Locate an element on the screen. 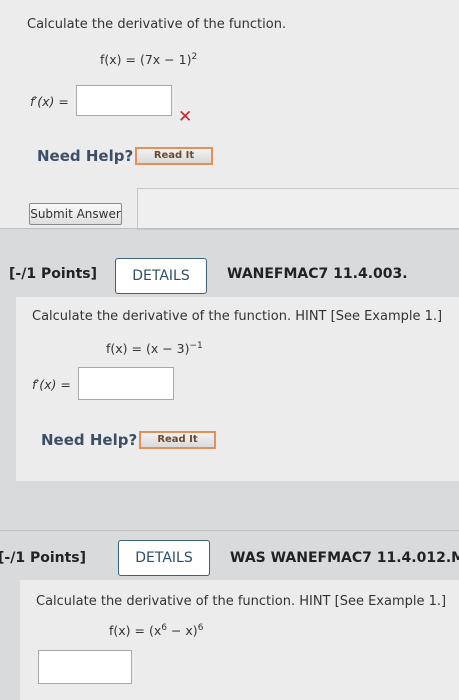  q3-details-button: DETAILS is located at coordinates (164, 558).